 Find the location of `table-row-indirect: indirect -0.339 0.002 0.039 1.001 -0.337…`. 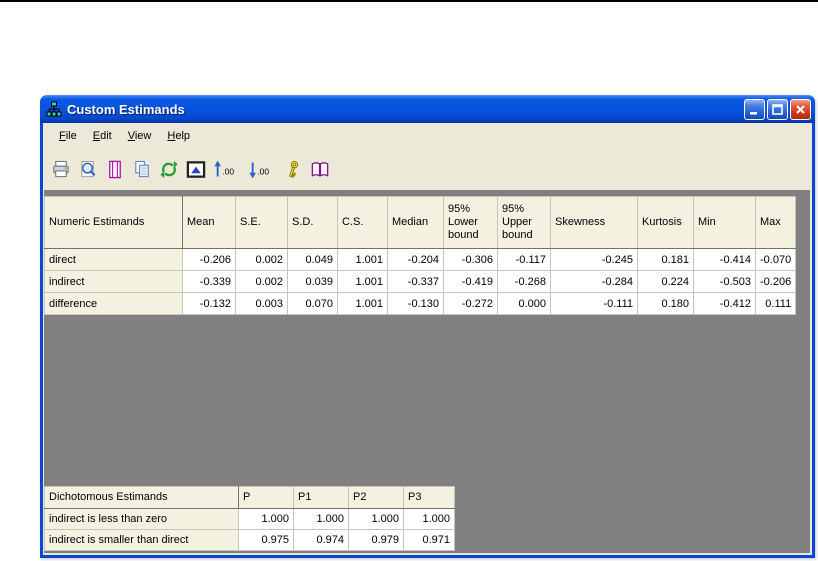

table-row-indirect: indirect -0.339 0.002 0.039 1.001 -0.337… is located at coordinates (420, 281).